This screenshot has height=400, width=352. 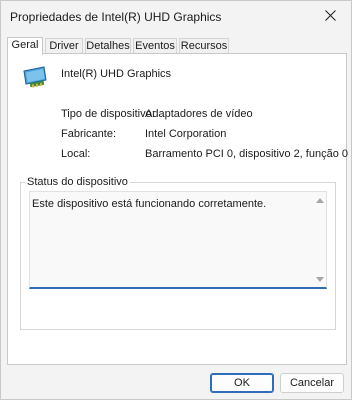 What do you see at coordinates (320, 240) in the screenshot?
I see `status-scrollbar` at bounding box center [320, 240].